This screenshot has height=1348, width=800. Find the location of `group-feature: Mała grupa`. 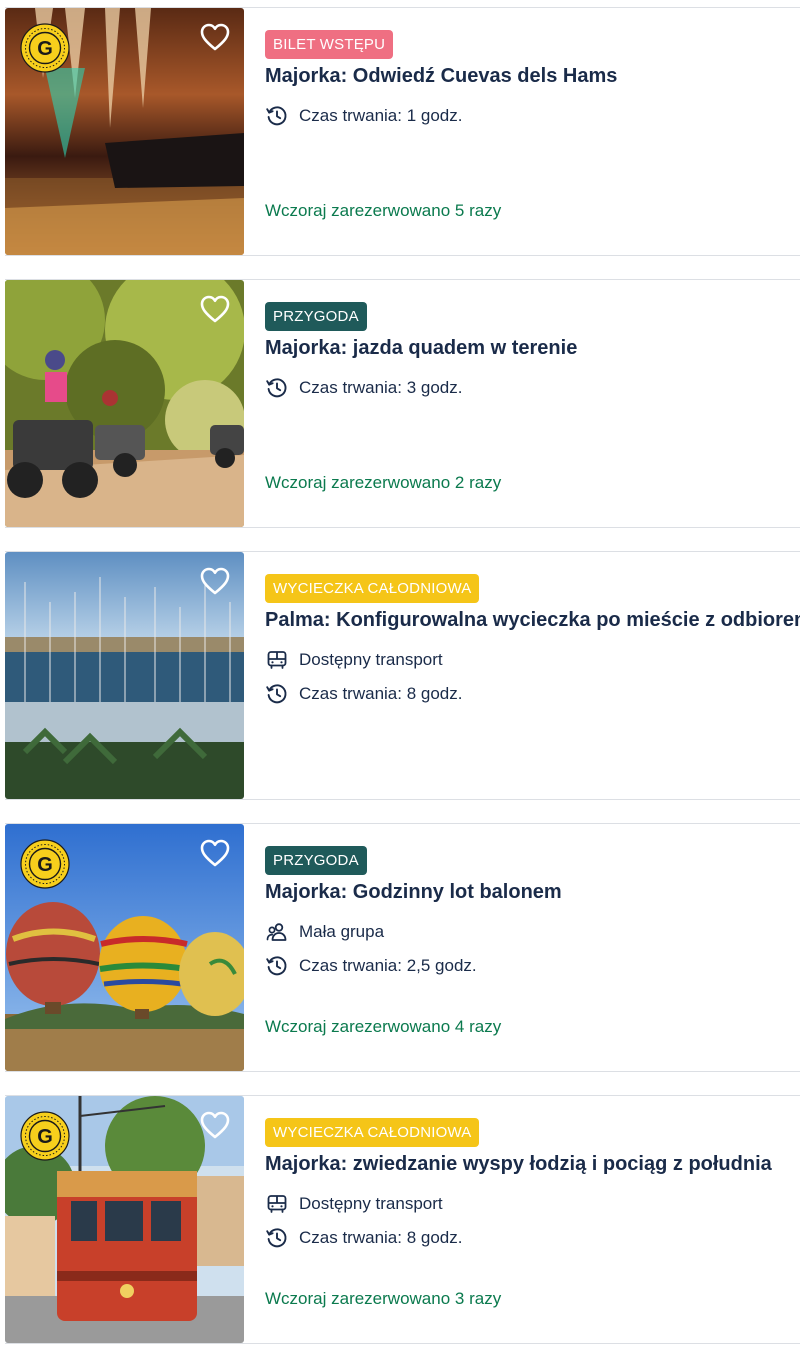

group-feature: Mała grupa is located at coordinates (324, 932).